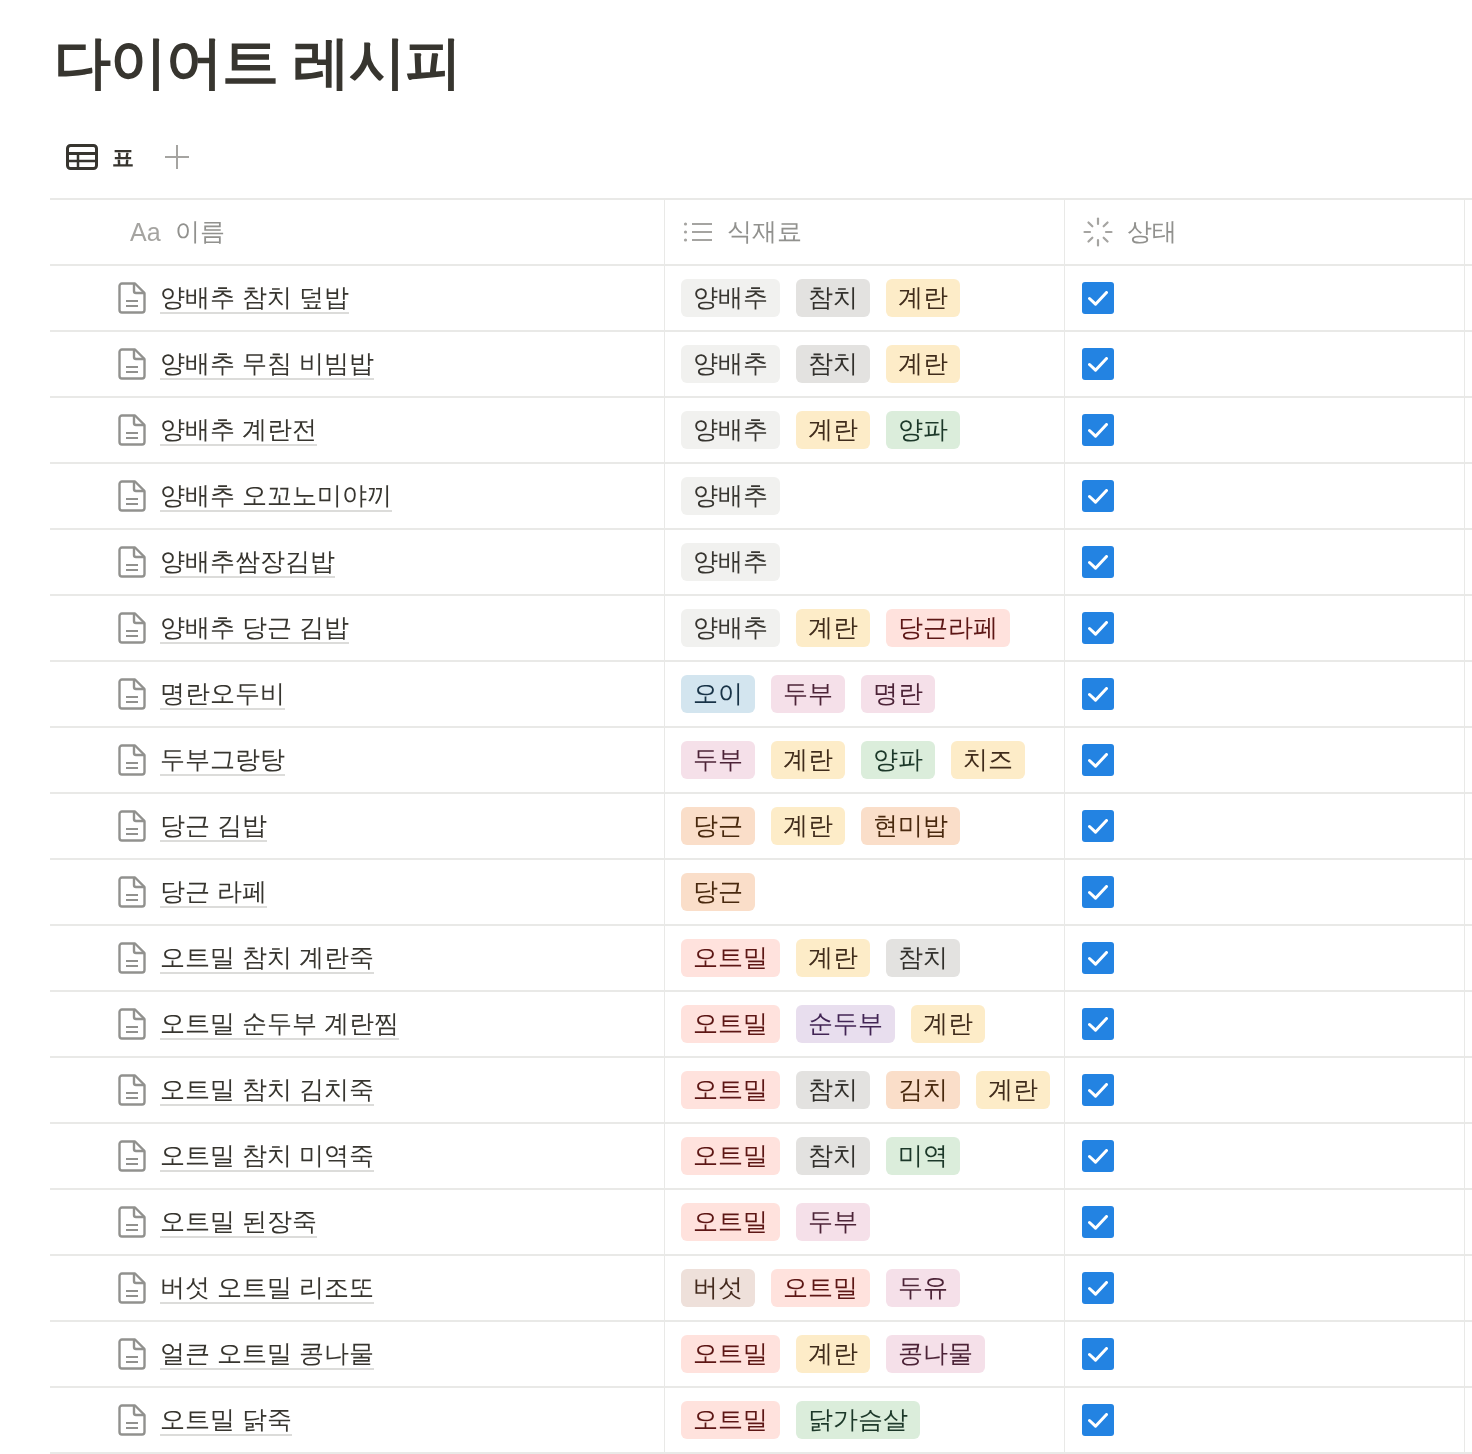 The image size is (1472, 1454). What do you see at coordinates (100, 157) in the screenshot?
I see `view-tab: 표` at bounding box center [100, 157].